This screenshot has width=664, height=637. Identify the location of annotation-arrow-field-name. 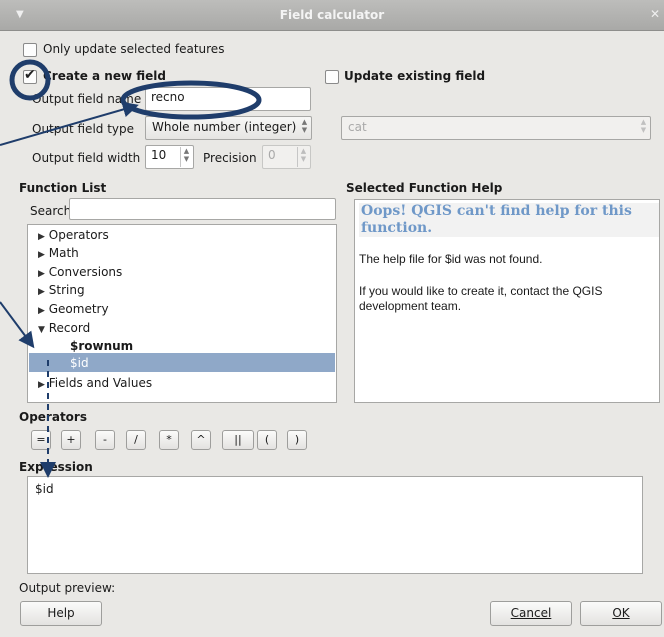
(69, 123).